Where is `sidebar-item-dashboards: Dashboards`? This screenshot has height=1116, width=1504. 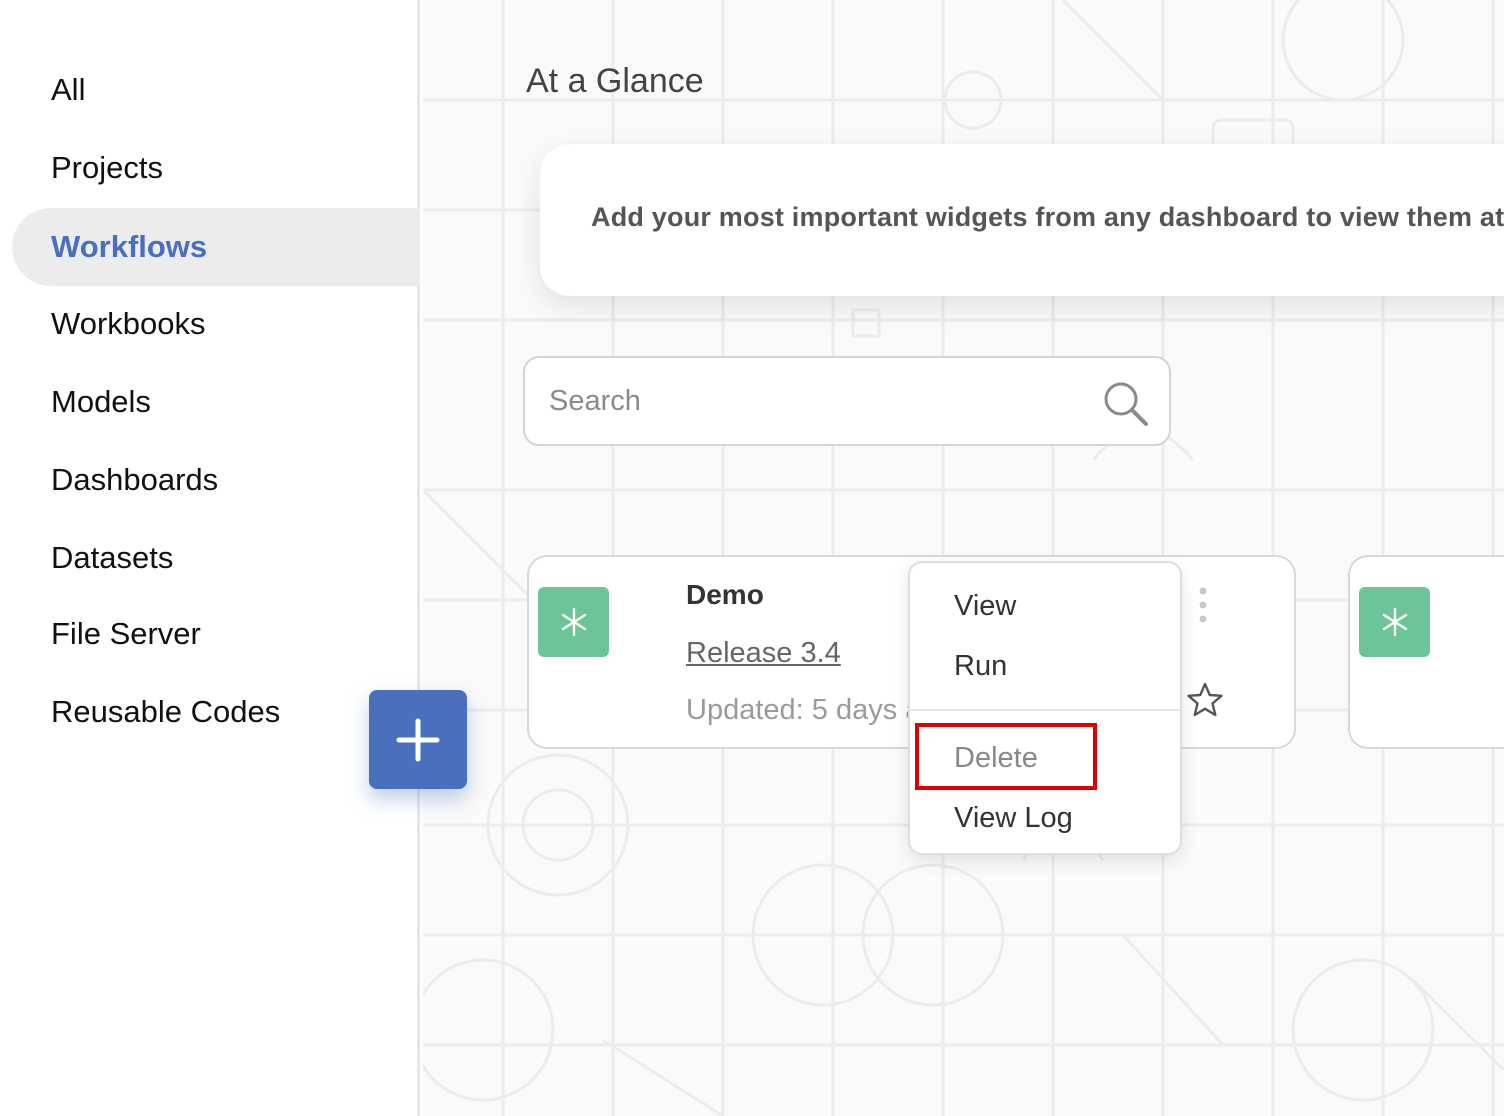
sidebar-item-dashboards: Dashboards is located at coordinates (216, 480).